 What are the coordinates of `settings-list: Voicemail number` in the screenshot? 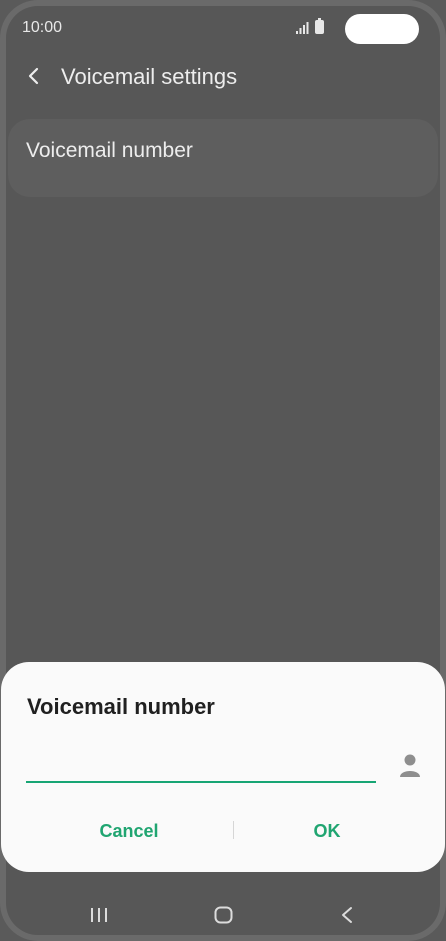 It's located at (223, 158).